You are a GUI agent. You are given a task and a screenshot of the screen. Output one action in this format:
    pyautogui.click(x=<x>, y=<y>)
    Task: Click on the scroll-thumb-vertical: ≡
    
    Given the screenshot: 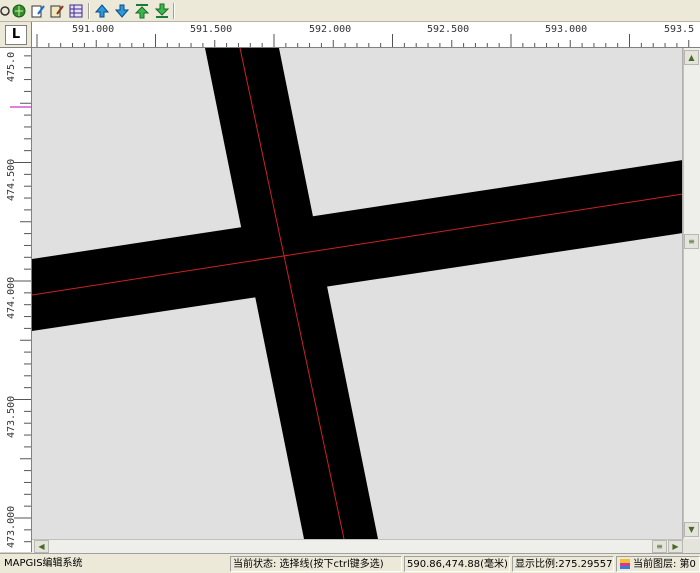 What is the action you would take?
    pyautogui.click(x=691, y=241)
    